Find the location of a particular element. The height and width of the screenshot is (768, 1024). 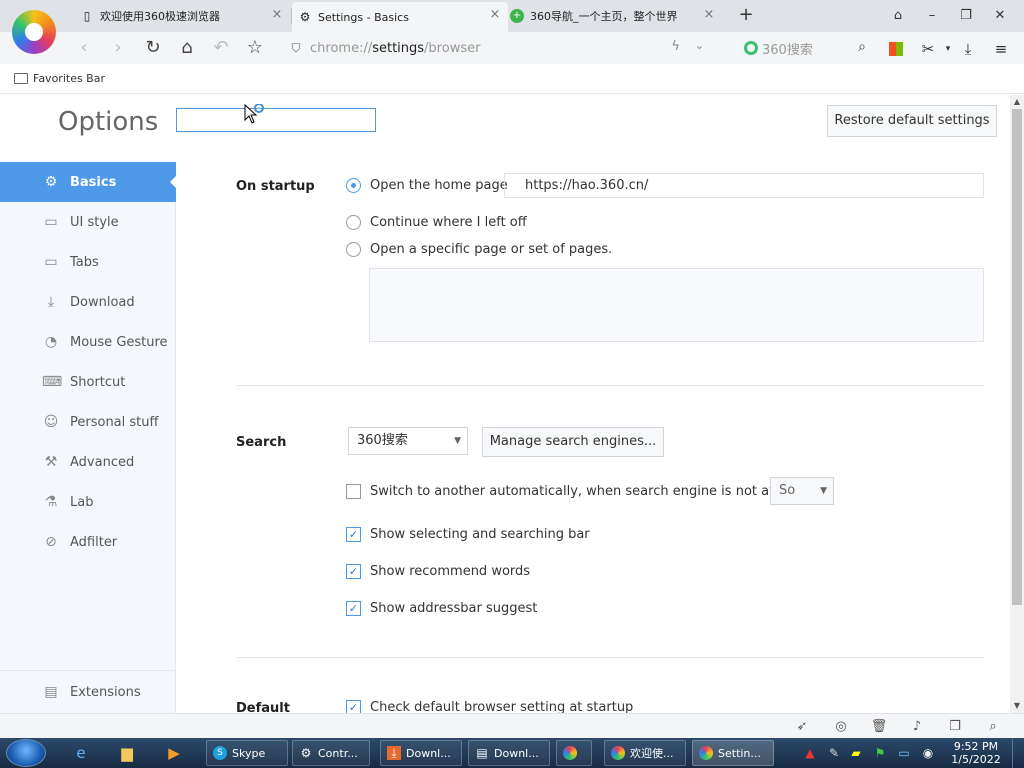

favorite-star-button: ☆ is located at coordinates (255, 48).